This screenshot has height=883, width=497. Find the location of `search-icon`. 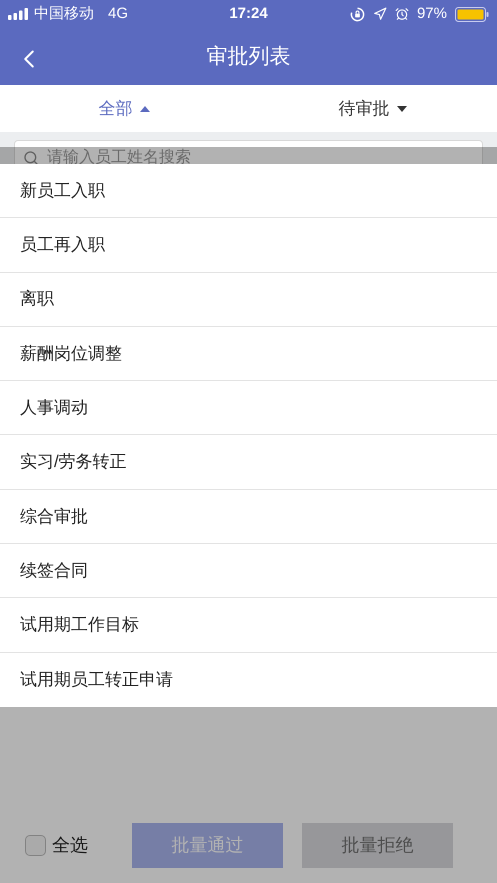

search-icon is located at coordinates (31, 158).